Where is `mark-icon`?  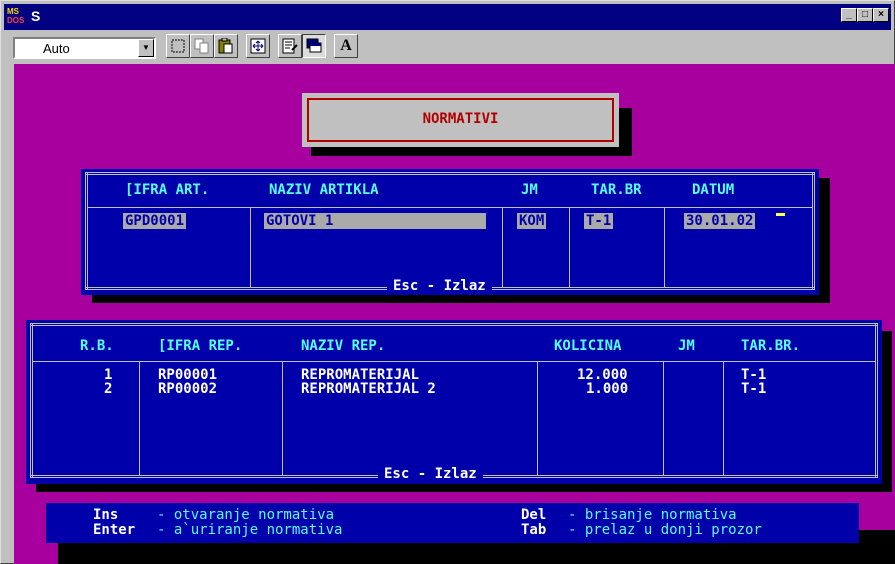 mark-icon is located at coordinates (178, 46).